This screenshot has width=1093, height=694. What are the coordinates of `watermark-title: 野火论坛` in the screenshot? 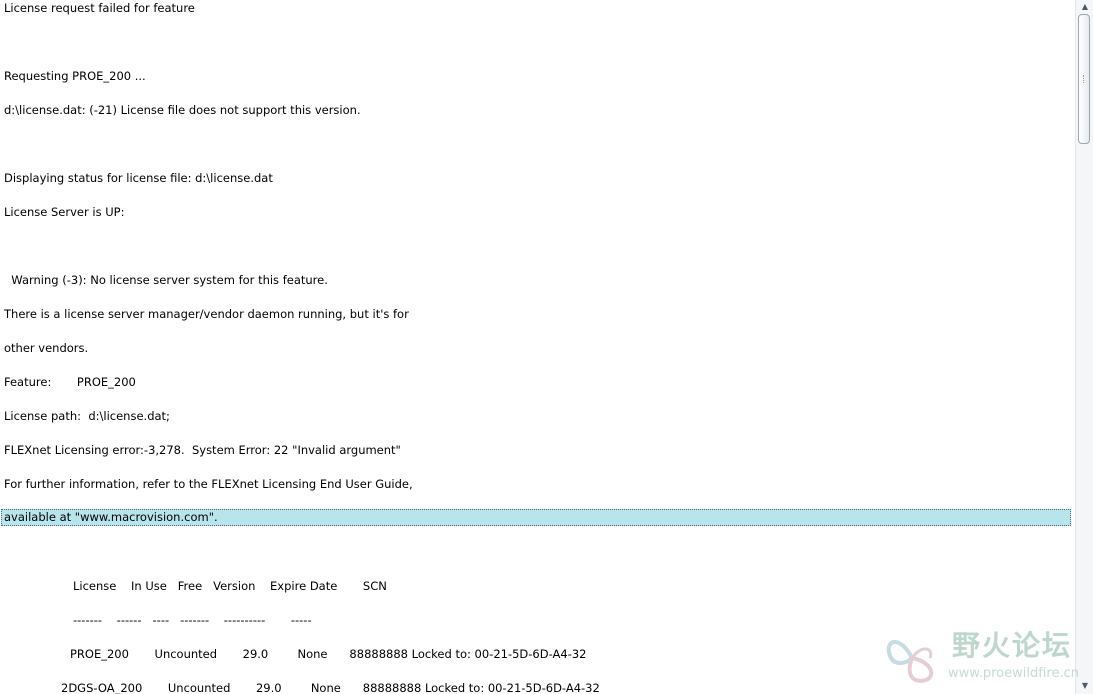 It's located at (1012, 645).